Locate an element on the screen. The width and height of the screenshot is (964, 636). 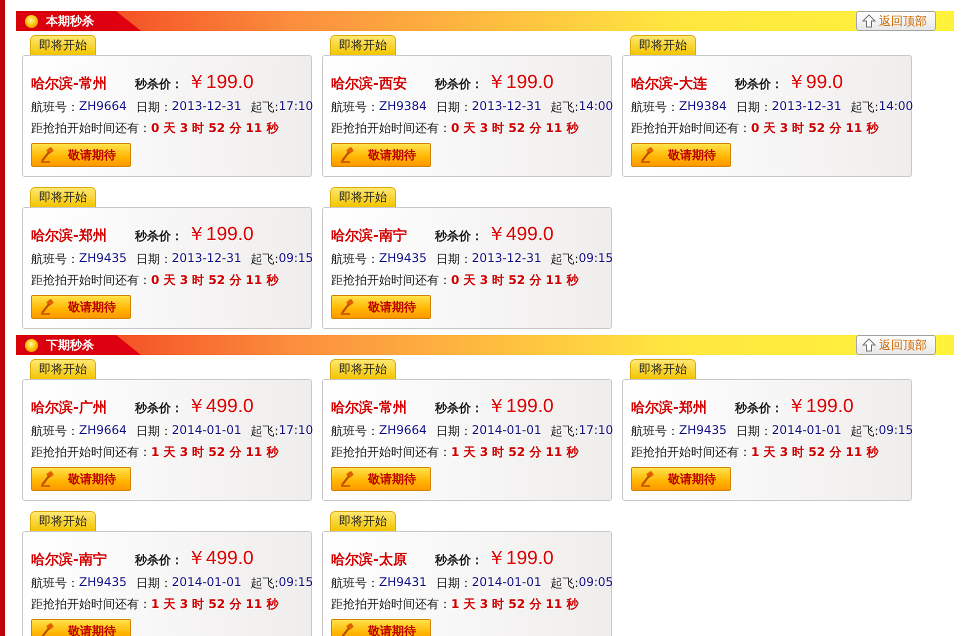
route-title: 哈尔滨-广州 is located at coordinates (69, 408).